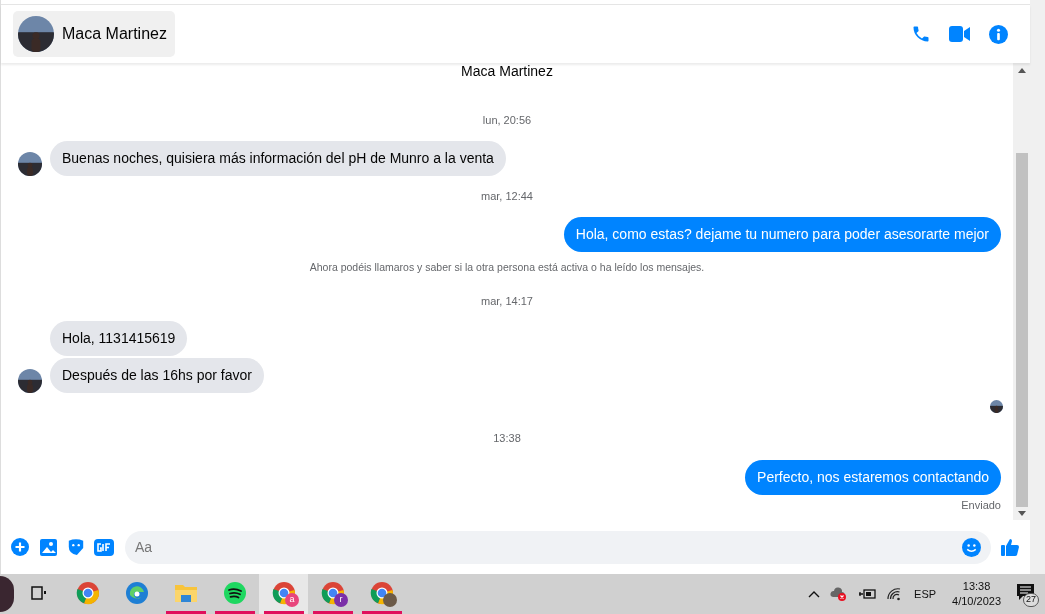 Image resolution: width=1045 pixels, height=614 pixels. Describe the element at coordinates (341, 600) in the screenshot. I see `app-badge: r` at that location.